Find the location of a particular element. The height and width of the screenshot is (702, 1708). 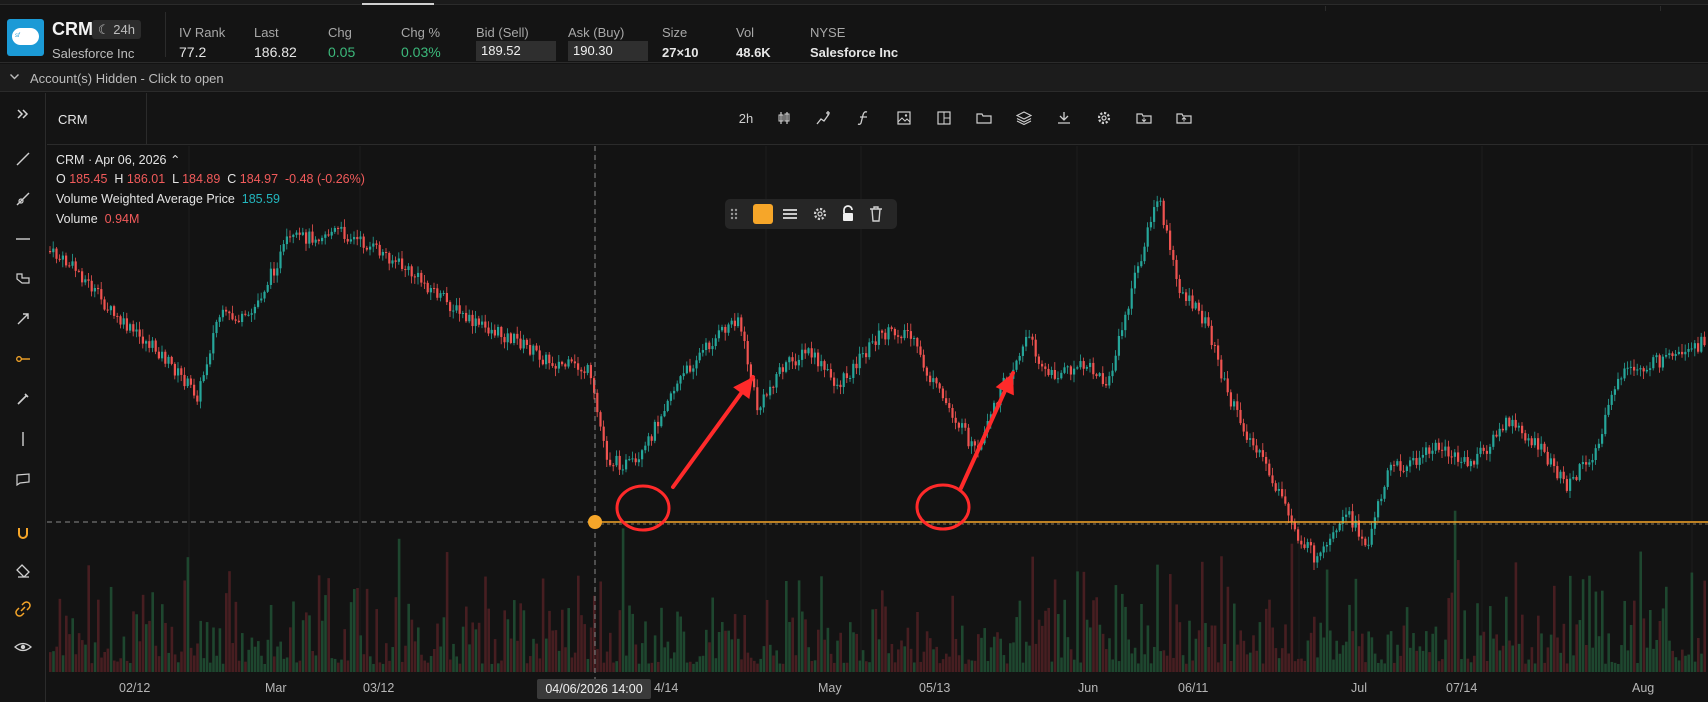

image-icon is located at coordinates (904, 119).